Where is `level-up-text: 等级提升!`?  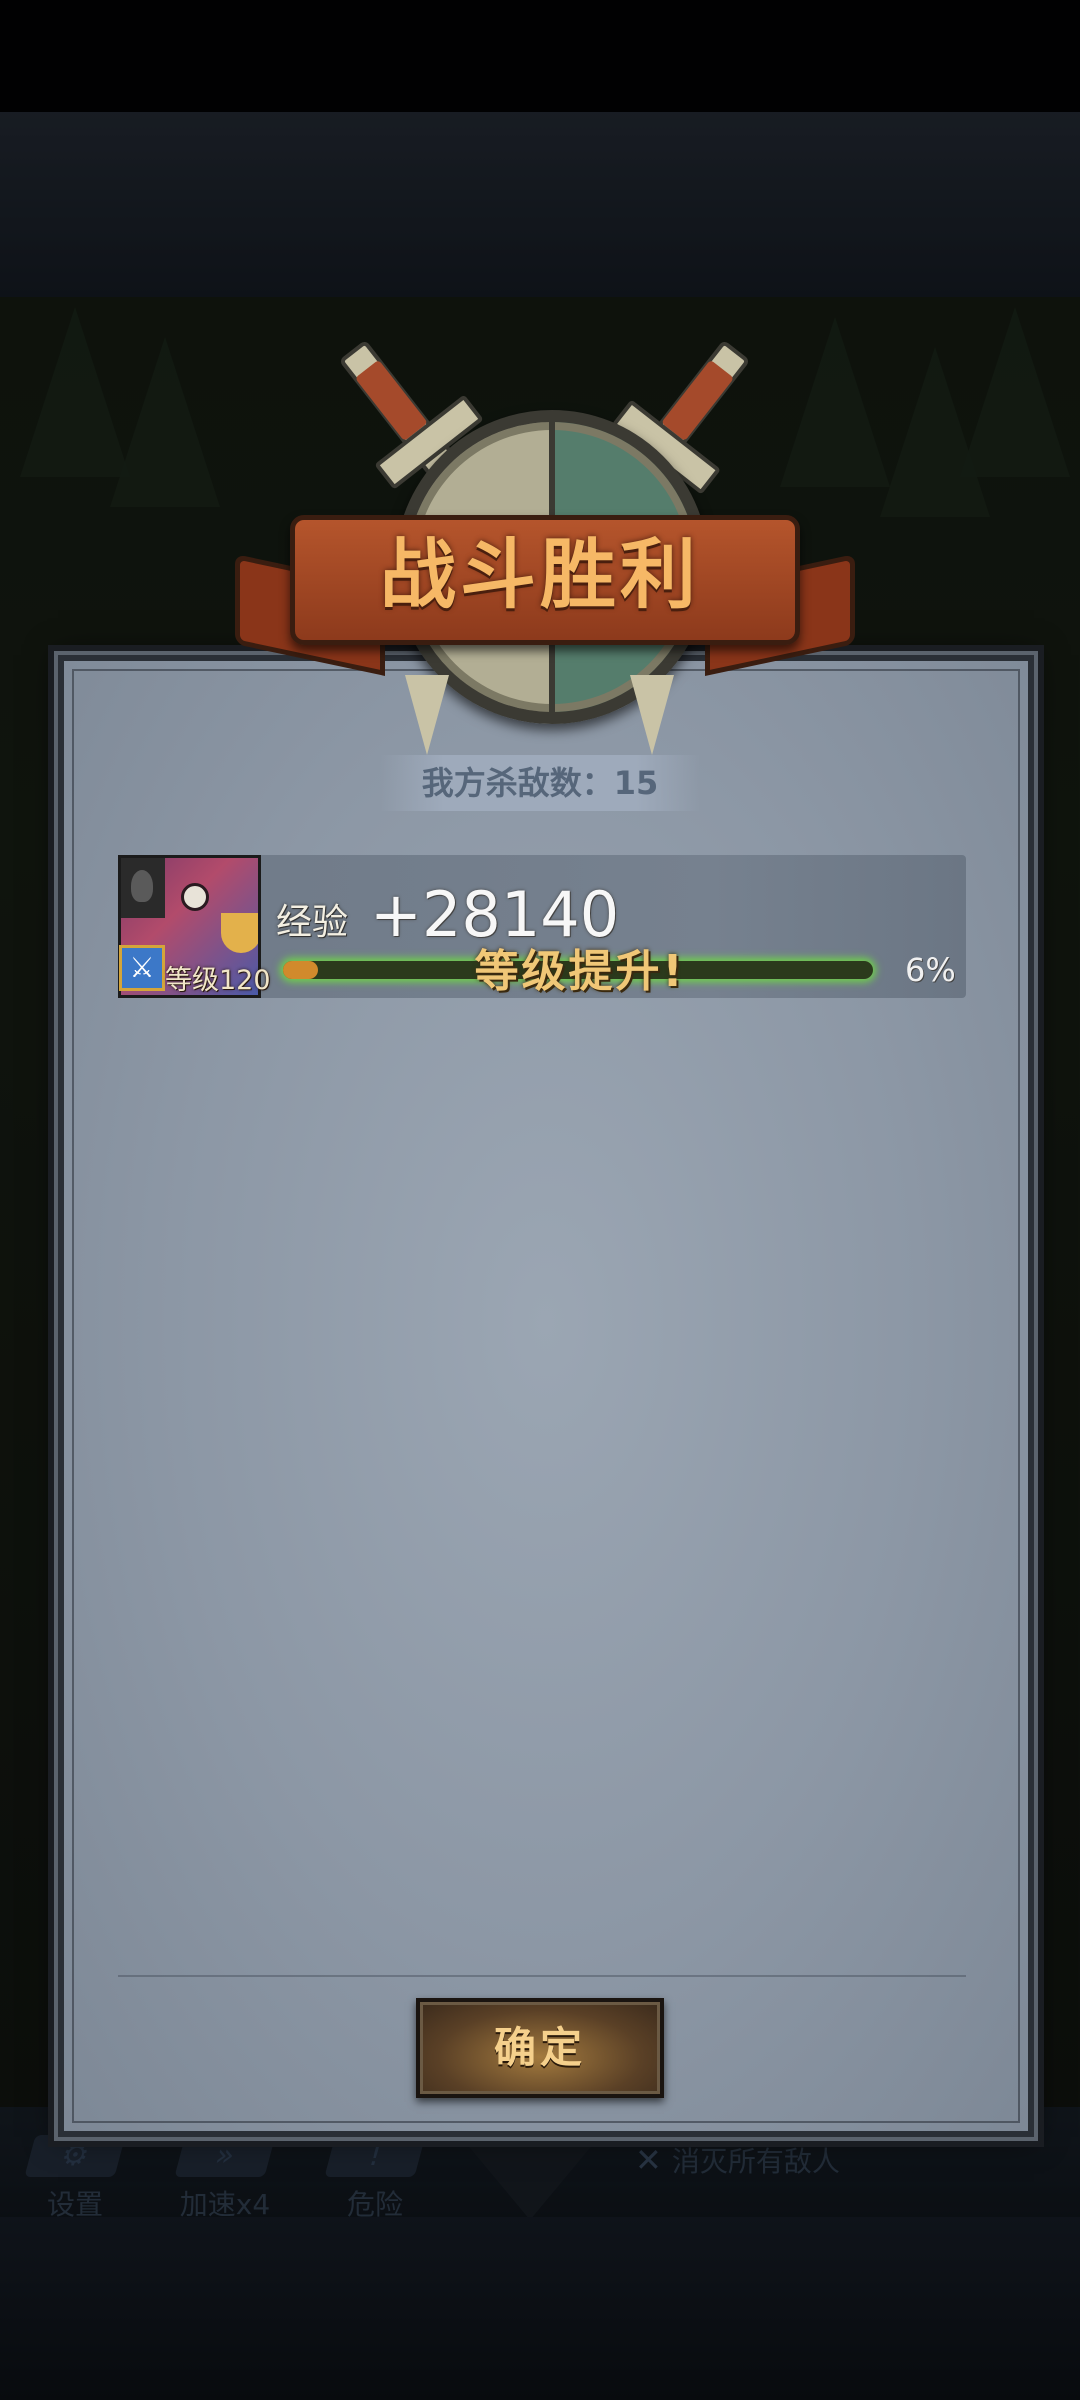
level-up-text: 等级提升! is located at coordinates (580, 971).